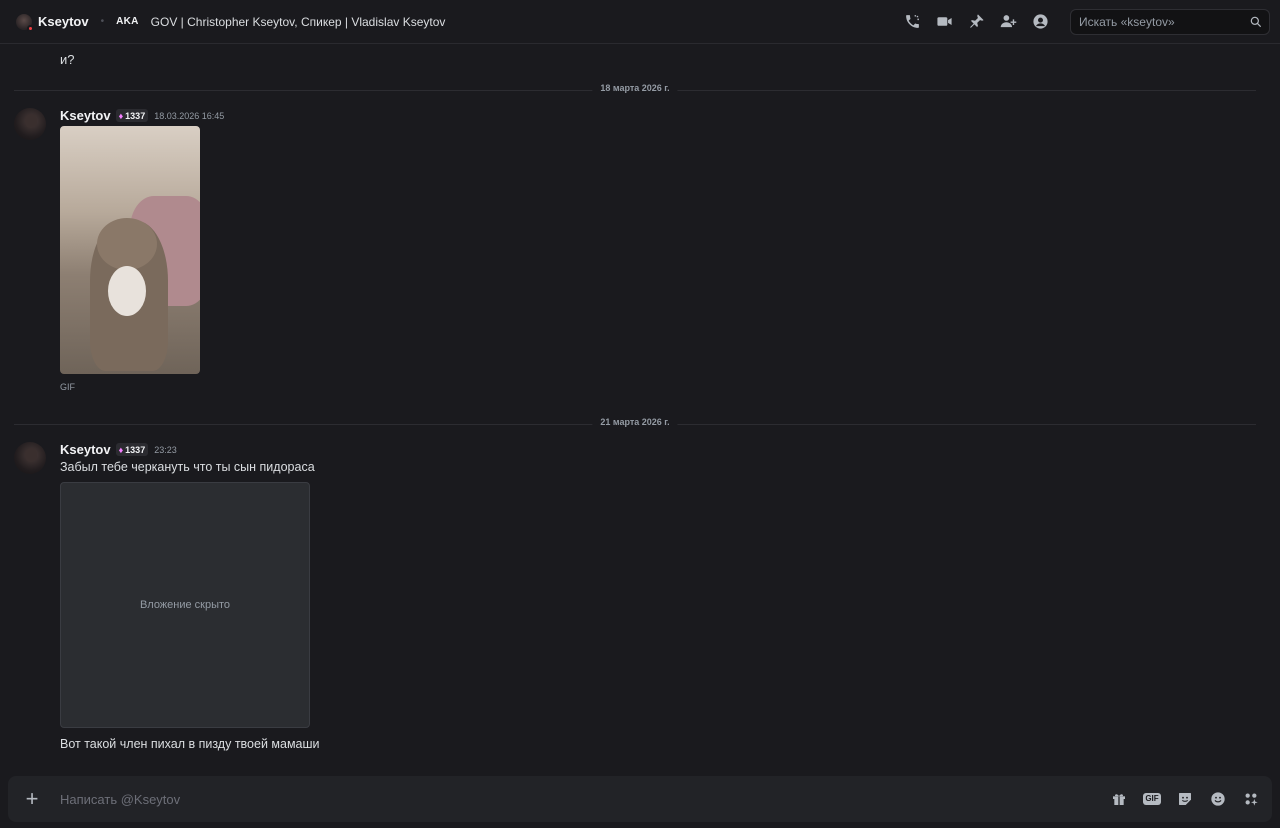 The height and width of the screenshot is (828, 1280). I want to click on sticker-icon, so click(1185, 799).